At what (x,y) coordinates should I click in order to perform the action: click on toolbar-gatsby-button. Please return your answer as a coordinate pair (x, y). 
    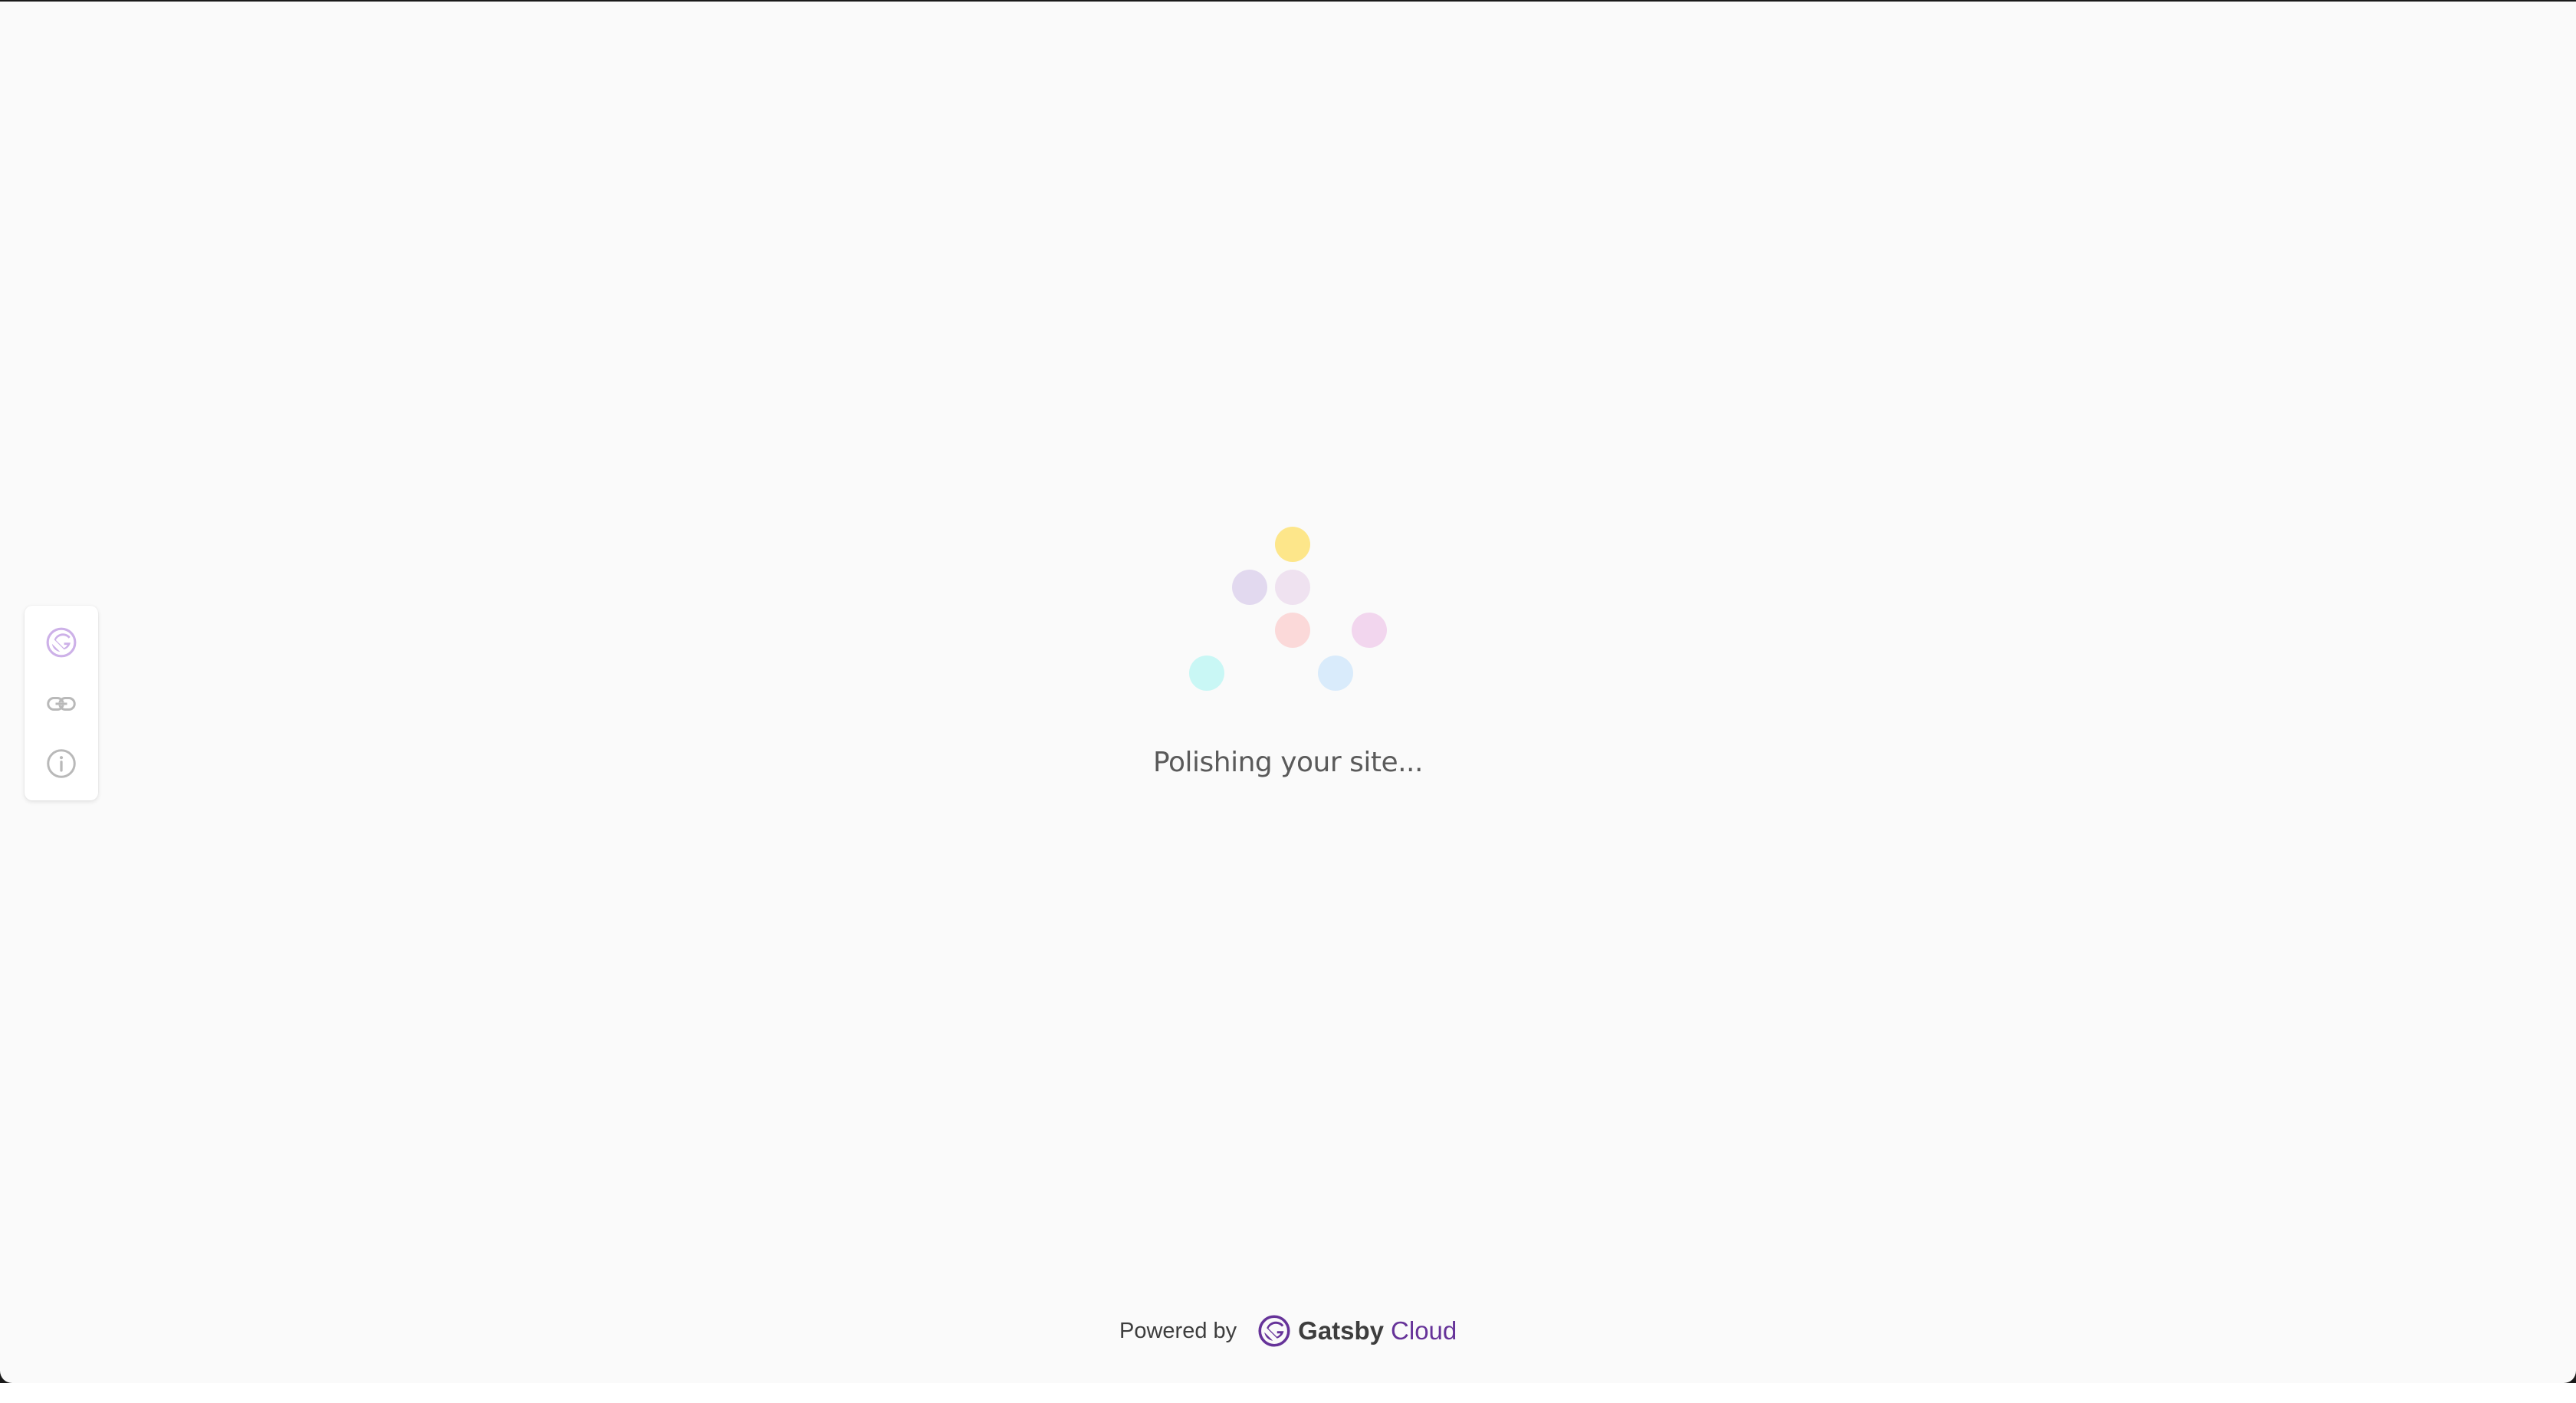
    Looking at the image, I should click on (62, 643).